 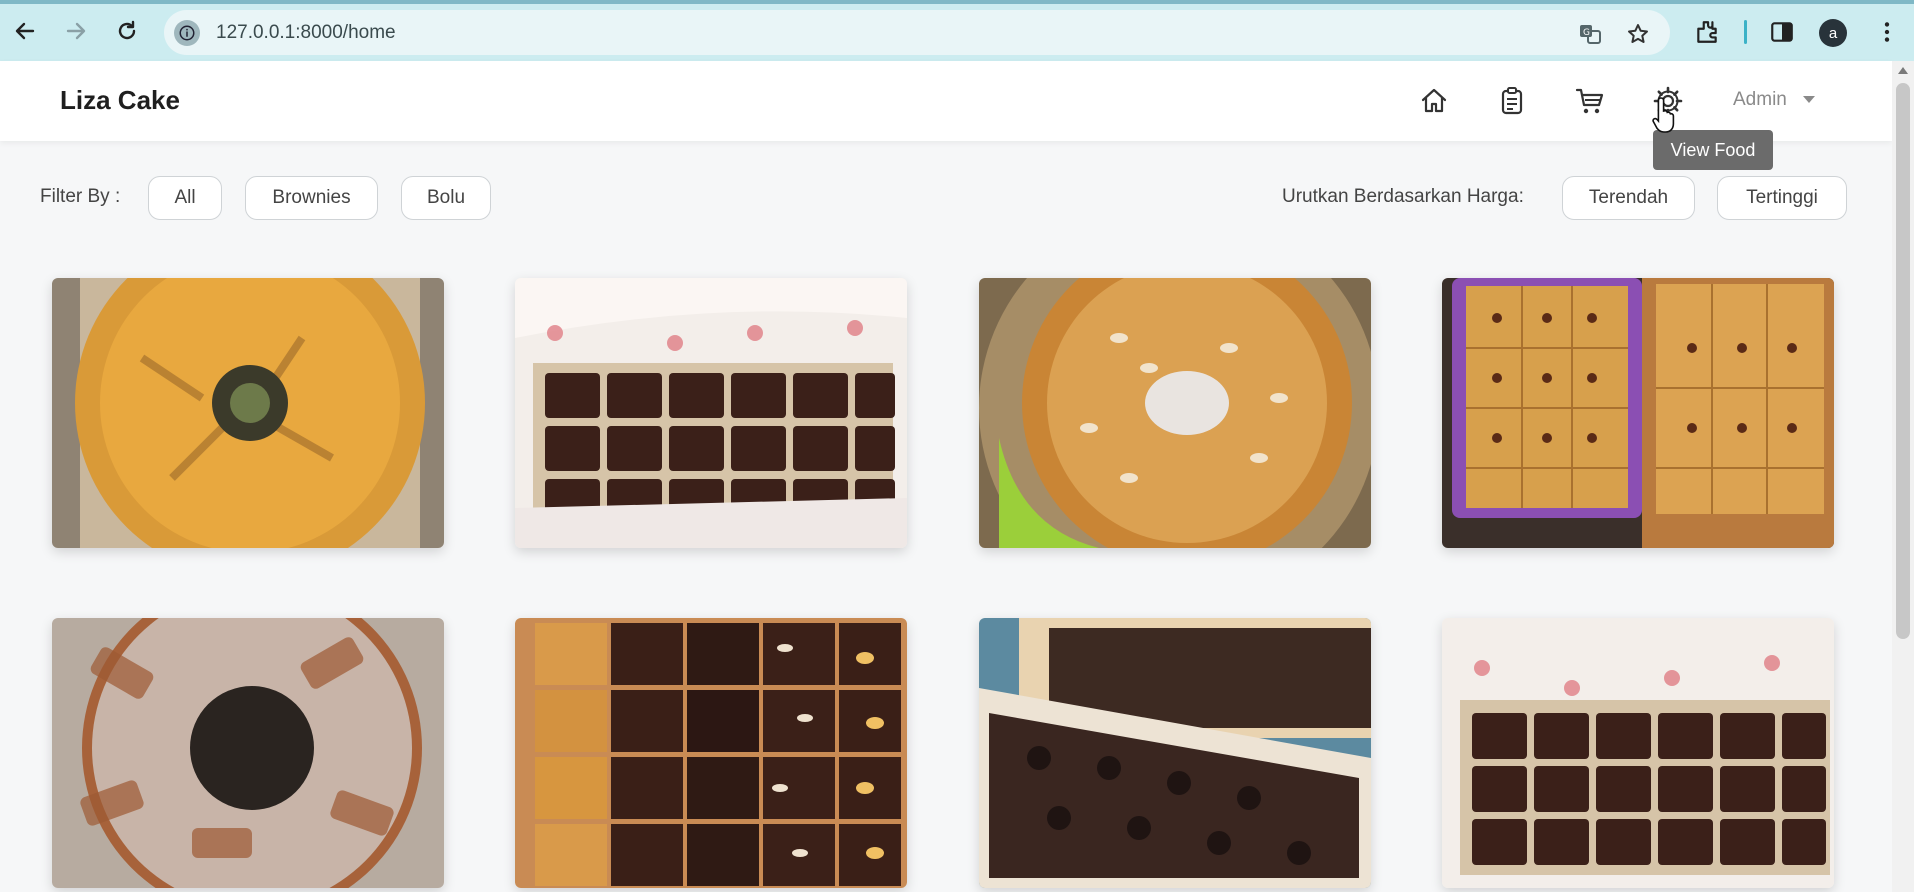 What do you see at coordinates (248, 413) in the screenshot?
I see `product-card-marble-bundt-cake` at bounding box center [248, 413].